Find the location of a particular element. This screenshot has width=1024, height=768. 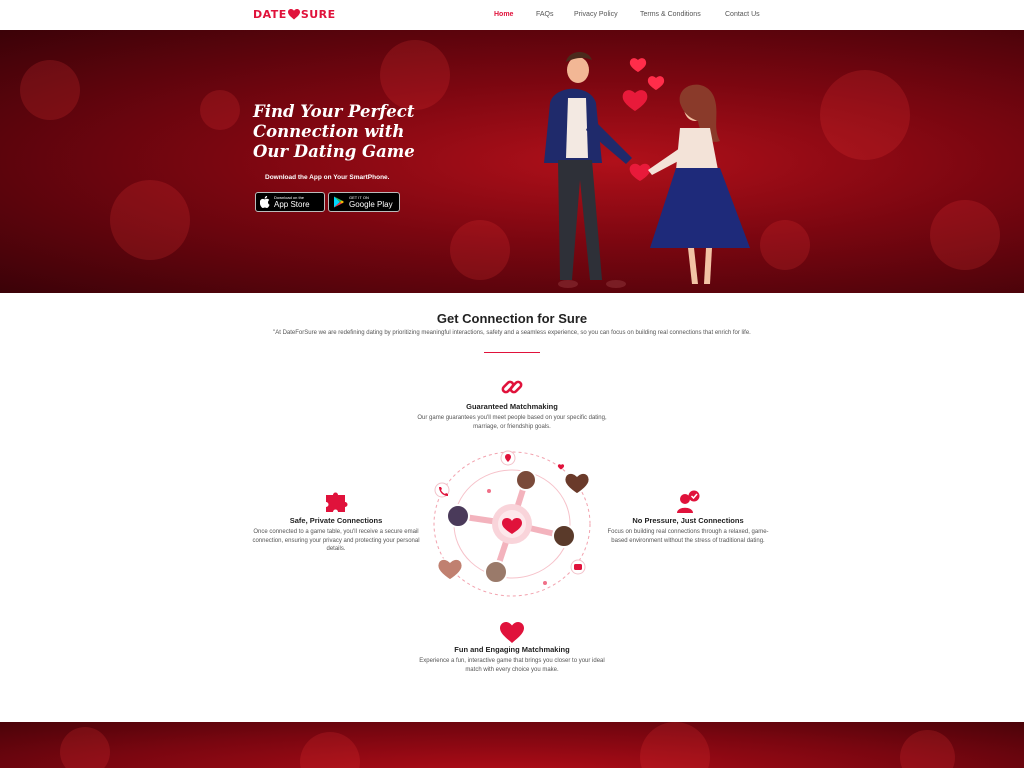

feature-title: No Pressure, Just Connections is located at coordinates (688, 520).